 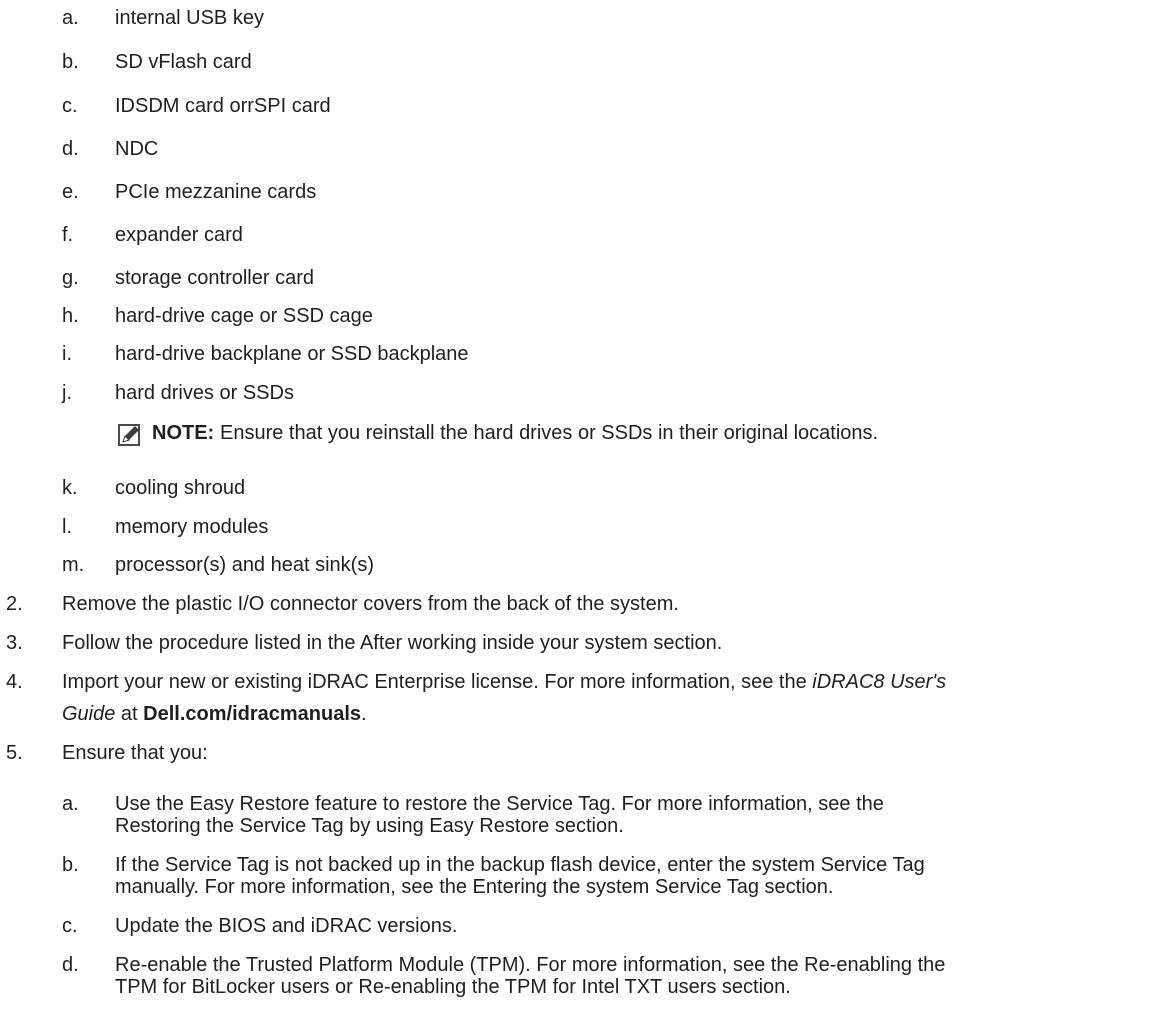 I want to click on list-marker: e., so click(x=70, y=192).